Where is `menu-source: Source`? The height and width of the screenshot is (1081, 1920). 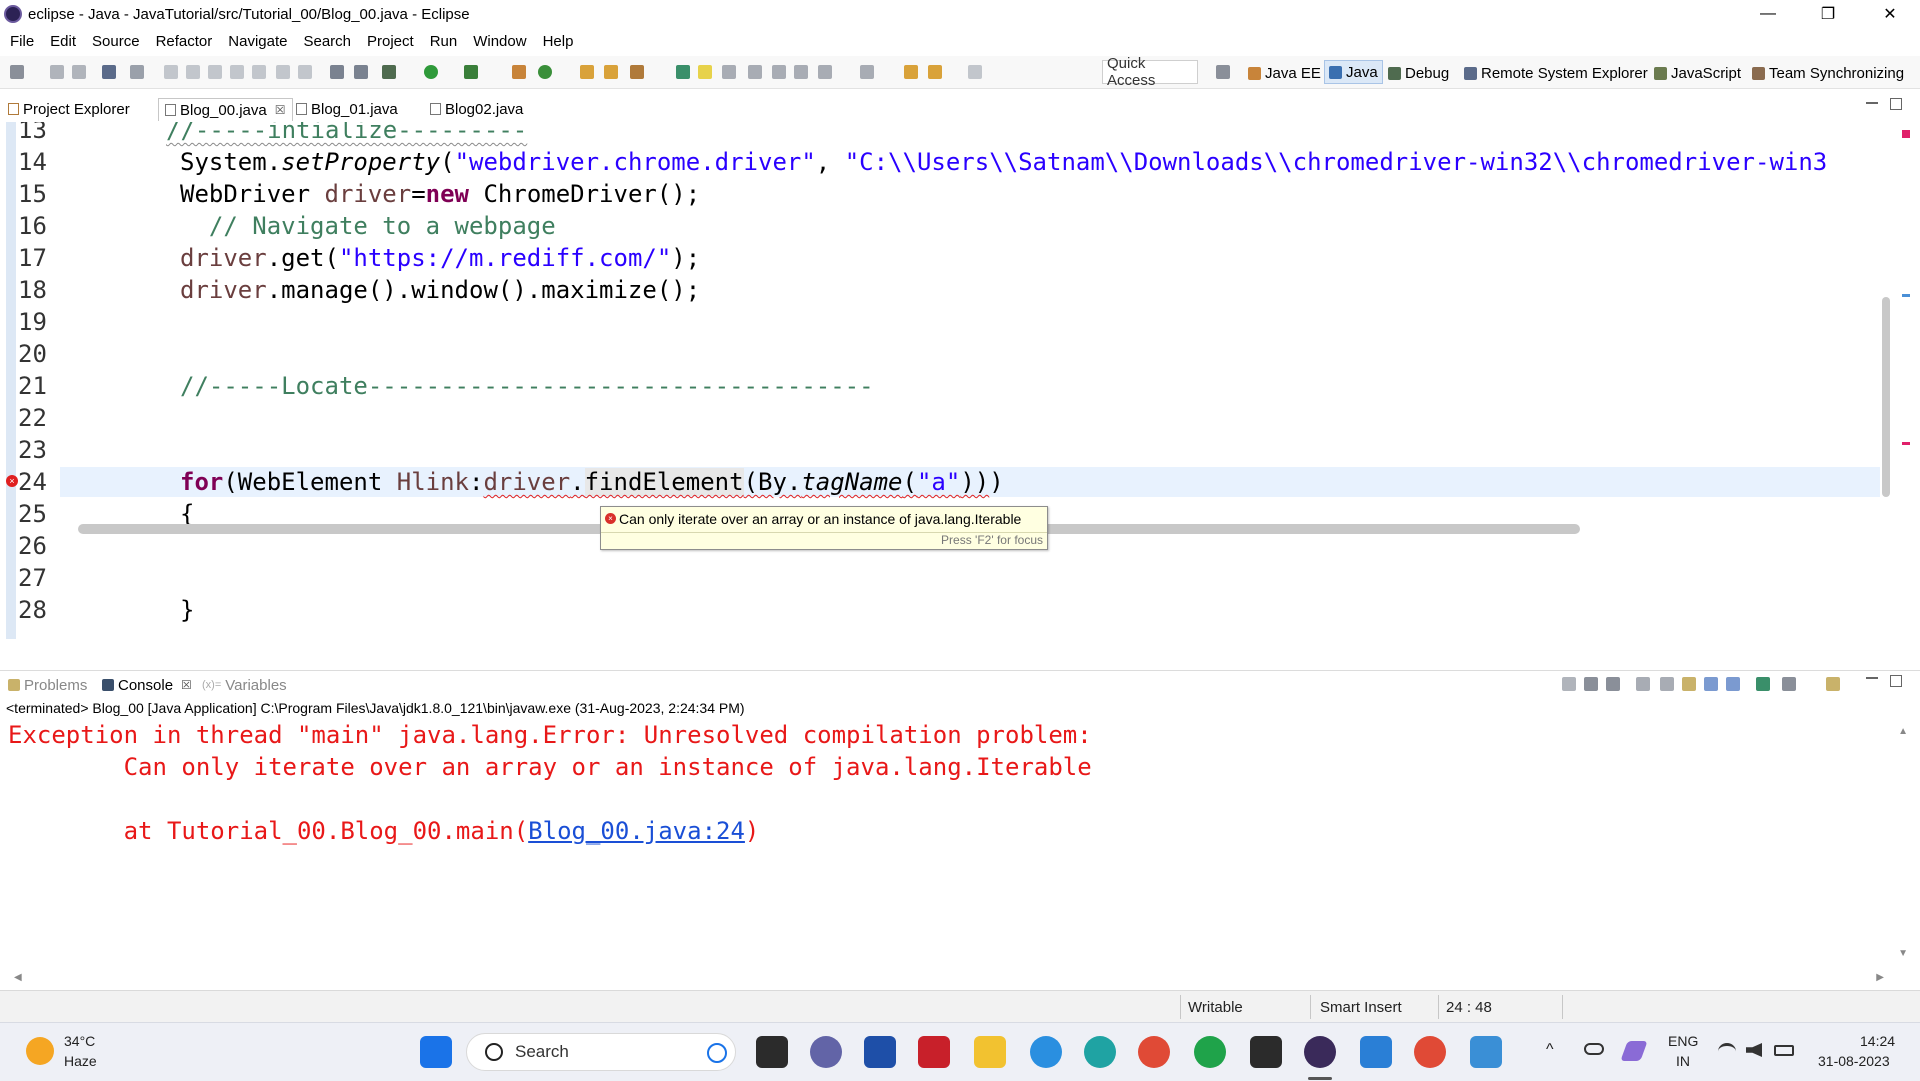 menu-source: Source is located at coordinates (116, 41).